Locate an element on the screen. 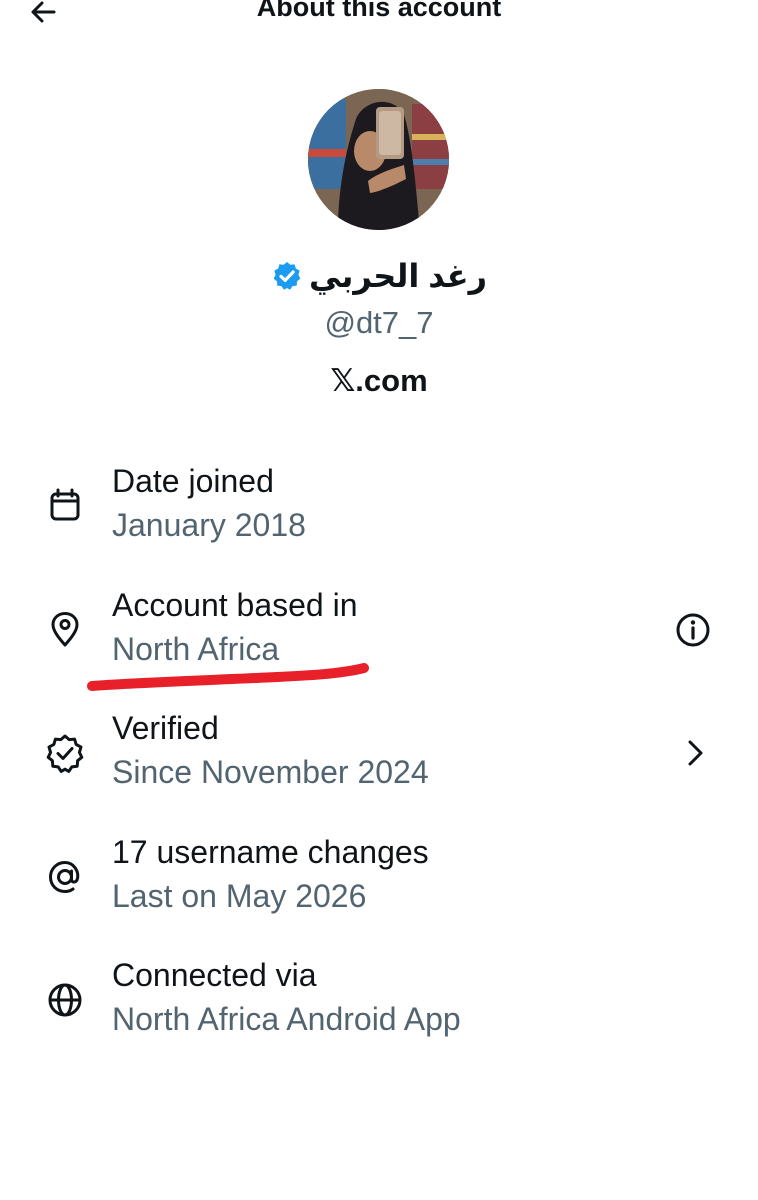 The image size is (758, 1200). info-row-verified: Verified Since November 2024 is located at coordinates (379, 760).